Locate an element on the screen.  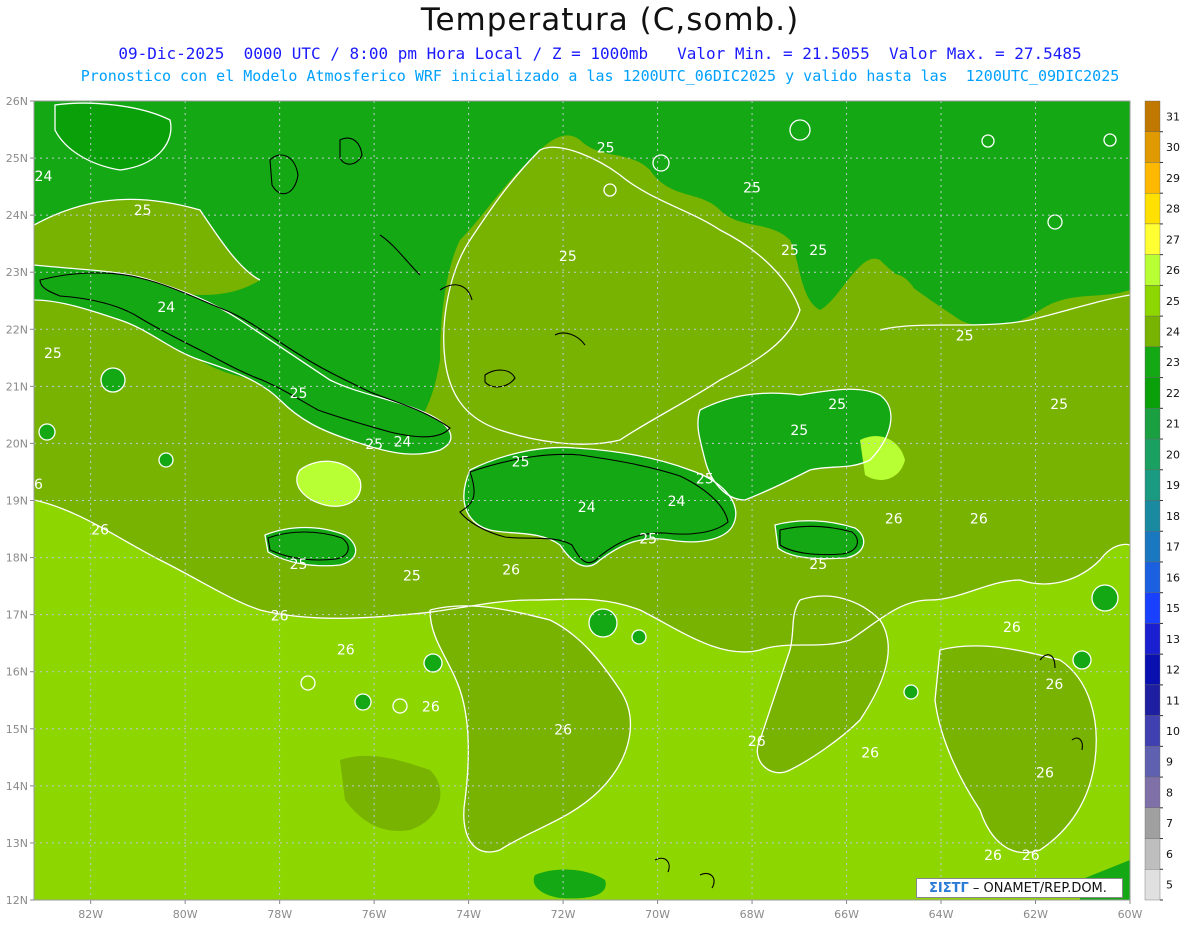
lon-label: 60W is located at coordinates (1130, 914).